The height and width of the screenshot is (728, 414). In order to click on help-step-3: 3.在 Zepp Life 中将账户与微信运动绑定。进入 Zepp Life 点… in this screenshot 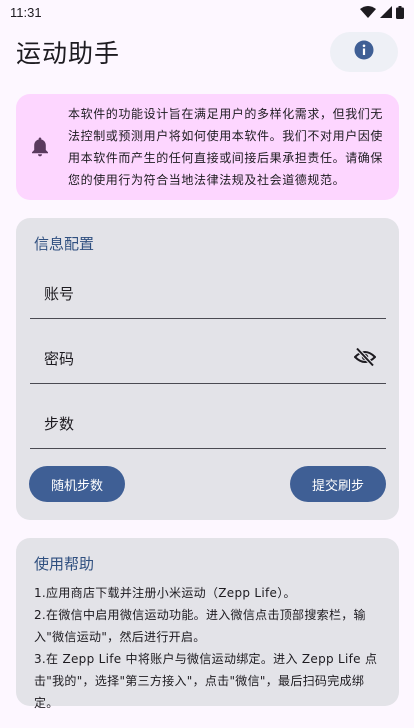, I will do `click(206, 681)`.